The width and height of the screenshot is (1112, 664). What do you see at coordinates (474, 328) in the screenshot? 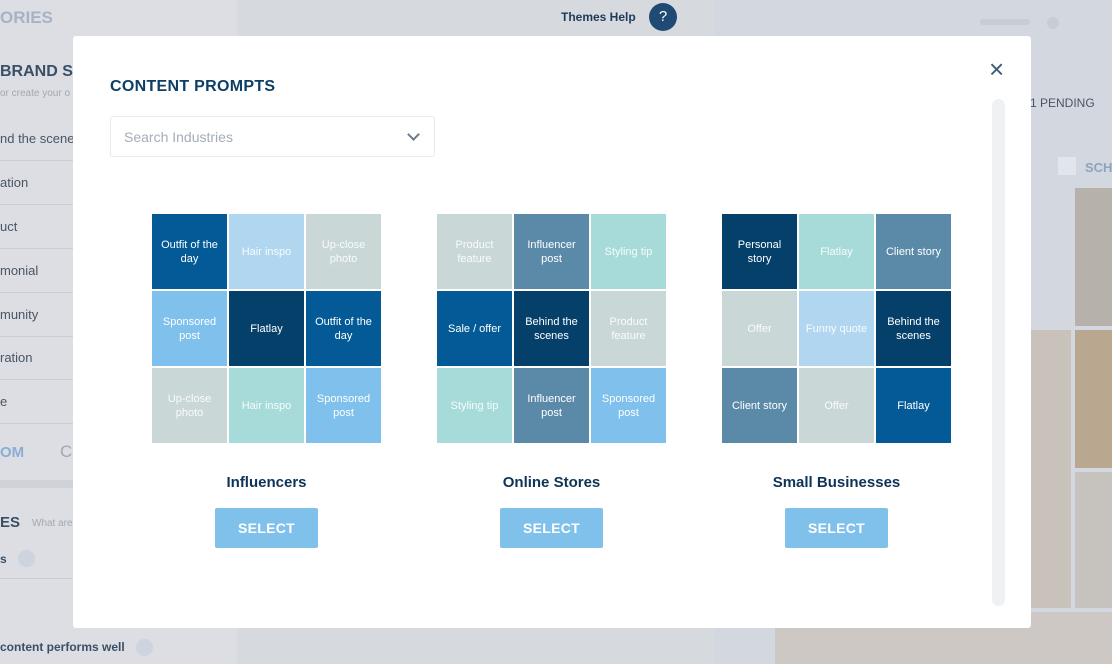
I see `prompt-tile: Sale / offer` at bounding box center [474, 328].